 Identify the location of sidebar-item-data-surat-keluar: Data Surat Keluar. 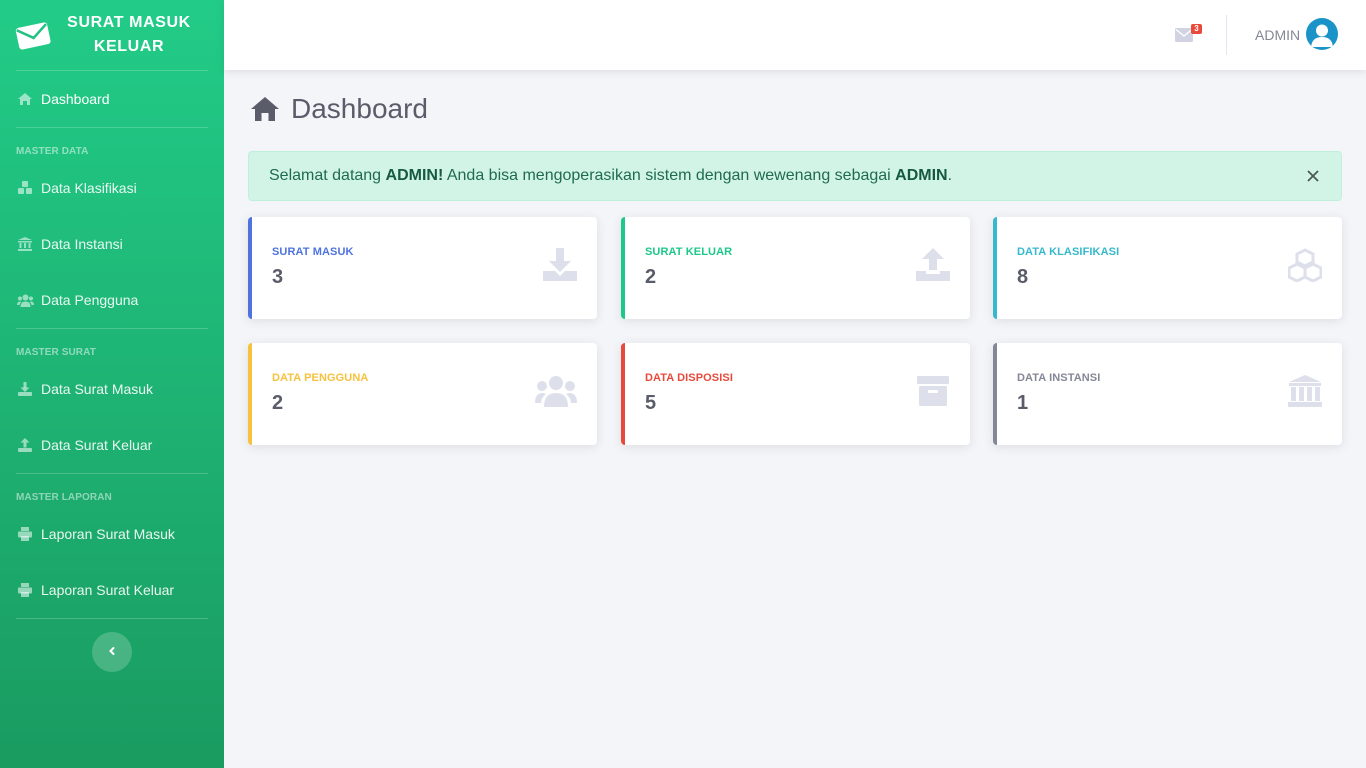
(112, 445).